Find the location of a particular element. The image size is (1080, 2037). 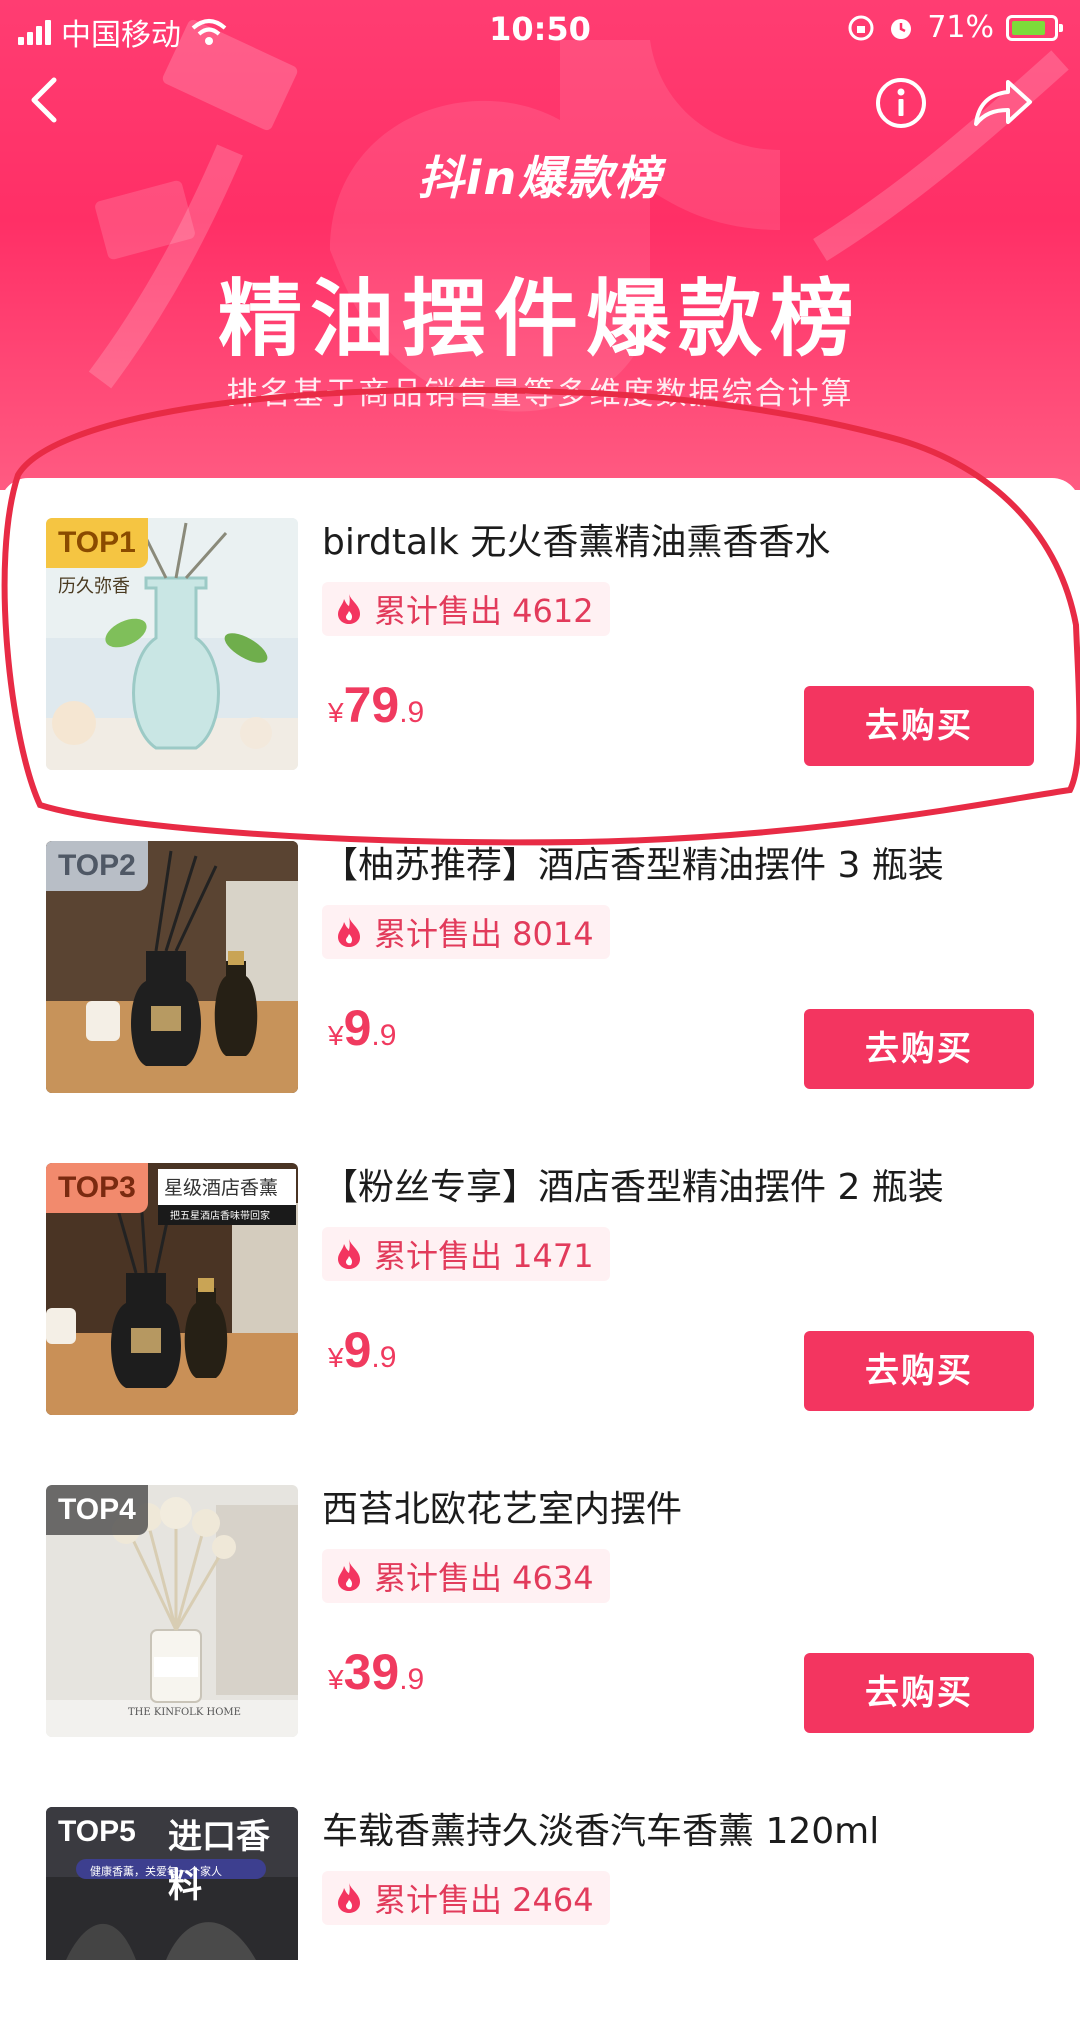

sales-badge: 累计售出 4634 is located at coordinates (466, 1576).